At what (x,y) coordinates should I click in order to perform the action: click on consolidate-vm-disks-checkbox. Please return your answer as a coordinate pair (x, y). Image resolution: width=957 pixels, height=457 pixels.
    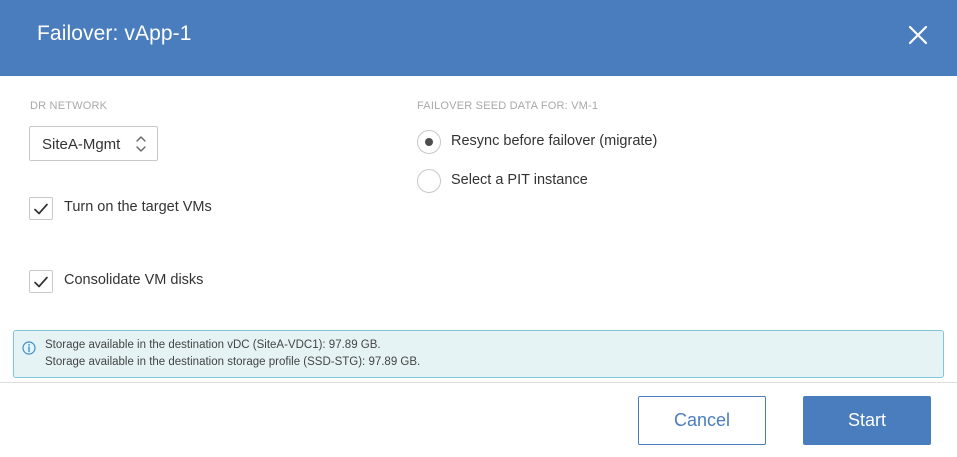
    Looking at the image, I should click on (41, 281).